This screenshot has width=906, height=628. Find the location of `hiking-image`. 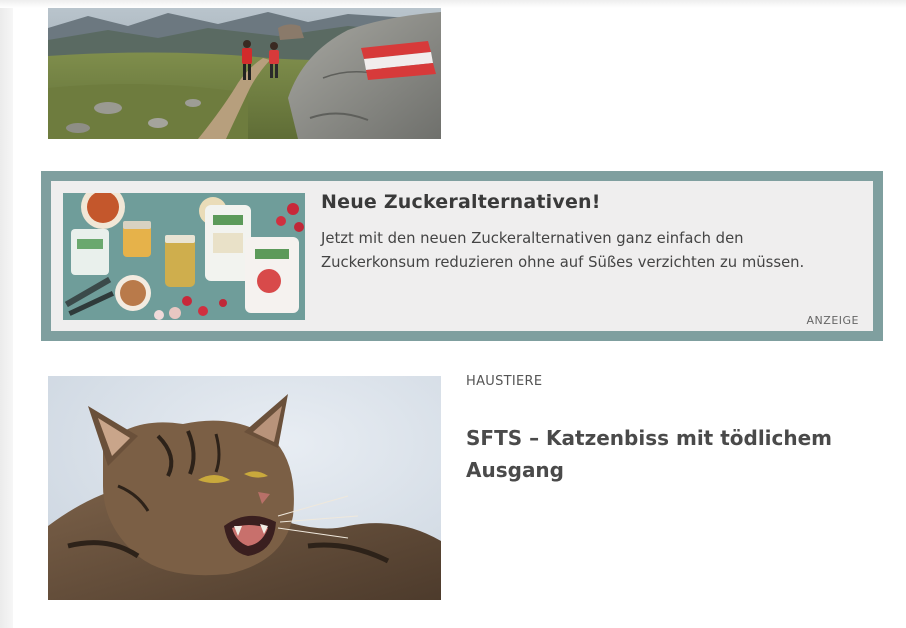

hiking-image is located at coordinates (244, 73).